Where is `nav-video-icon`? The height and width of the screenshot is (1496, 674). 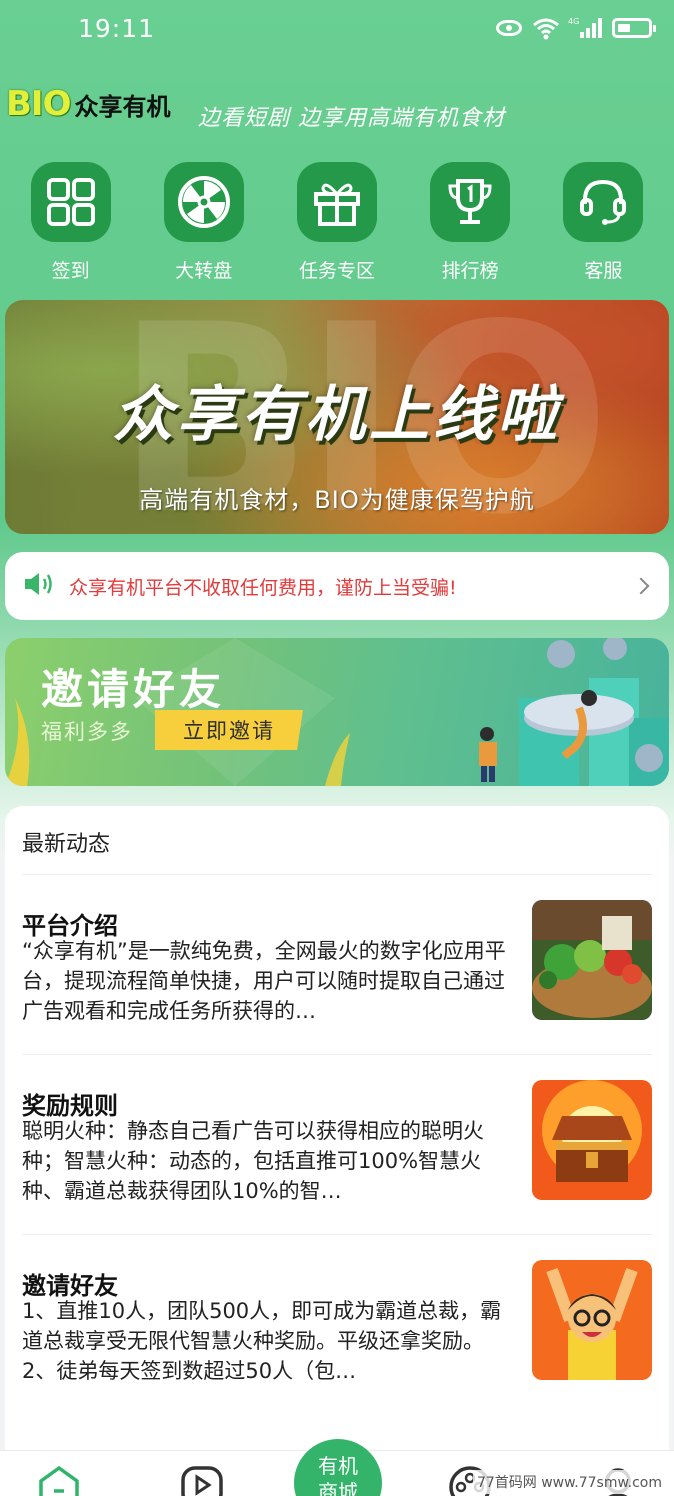 nav-video-icon is located at coordinates (202, 1480).